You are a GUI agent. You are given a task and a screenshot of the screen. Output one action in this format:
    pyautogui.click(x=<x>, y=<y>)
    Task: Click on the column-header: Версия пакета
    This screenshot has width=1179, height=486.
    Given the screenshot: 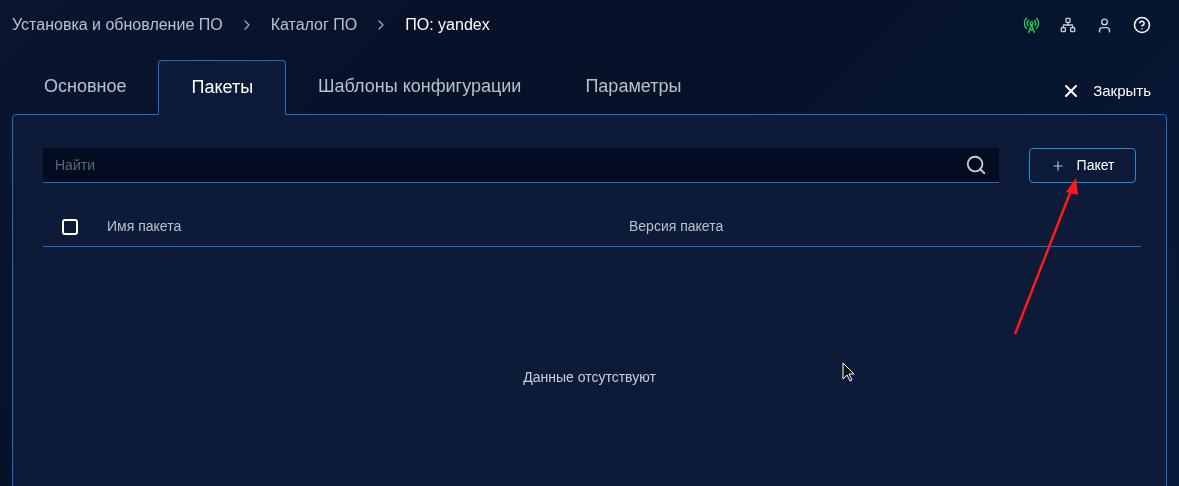 What is the action you would take?
    pyautogui.click(x=676, y=226)
    